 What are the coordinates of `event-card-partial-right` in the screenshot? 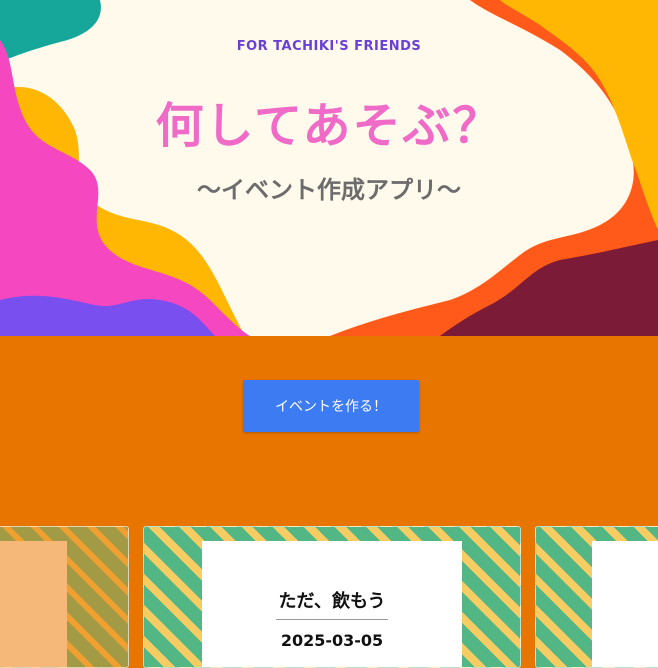 It's located at (596, 597).